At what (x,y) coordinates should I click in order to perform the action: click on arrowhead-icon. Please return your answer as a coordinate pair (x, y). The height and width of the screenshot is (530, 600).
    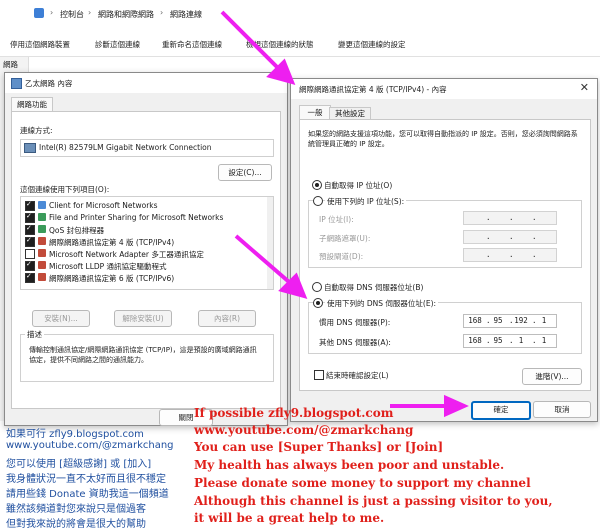
    Looking at the image, I should click on (456, 406).